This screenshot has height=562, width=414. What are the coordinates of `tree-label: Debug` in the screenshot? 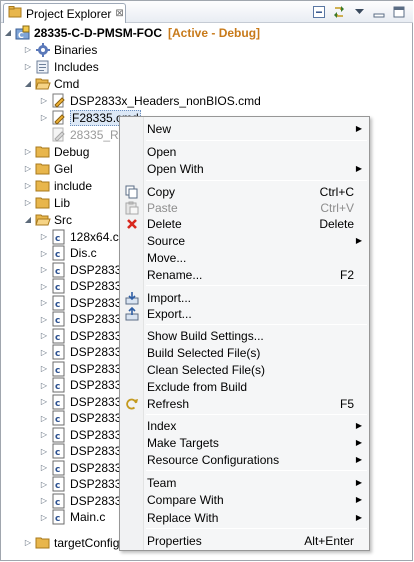 It's located at (72, 151).